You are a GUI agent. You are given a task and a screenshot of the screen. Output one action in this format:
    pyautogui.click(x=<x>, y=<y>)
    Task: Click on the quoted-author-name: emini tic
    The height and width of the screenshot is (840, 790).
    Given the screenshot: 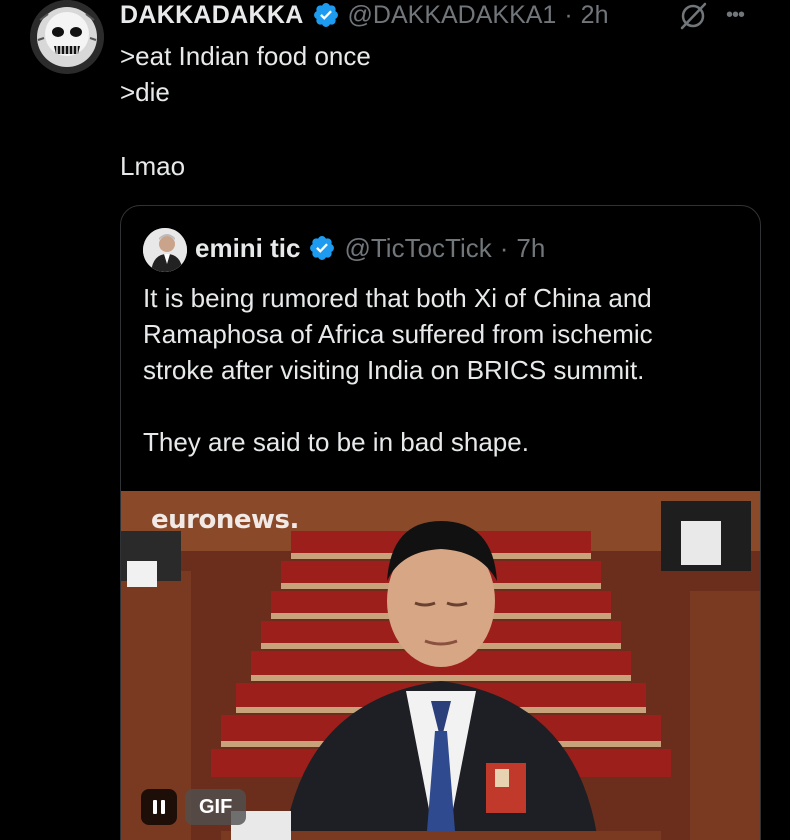 What is the action you would take?
    pyautogui.click(x=247, y=248)
    